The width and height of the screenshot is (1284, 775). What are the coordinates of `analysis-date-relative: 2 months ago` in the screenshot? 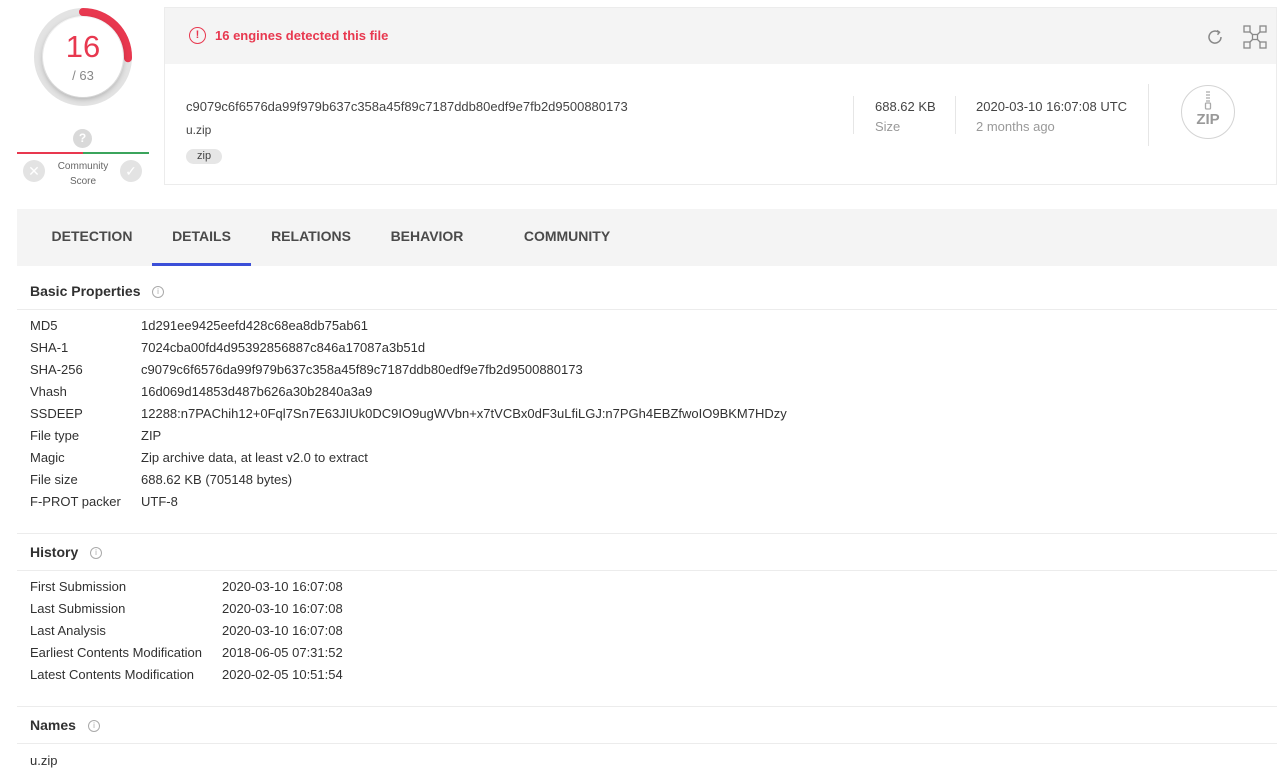 It's located at (1015, 126).